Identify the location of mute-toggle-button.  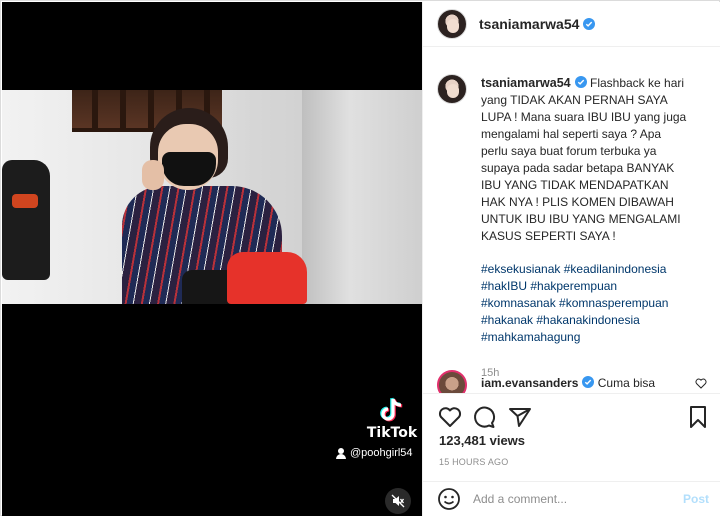
(398, 501).